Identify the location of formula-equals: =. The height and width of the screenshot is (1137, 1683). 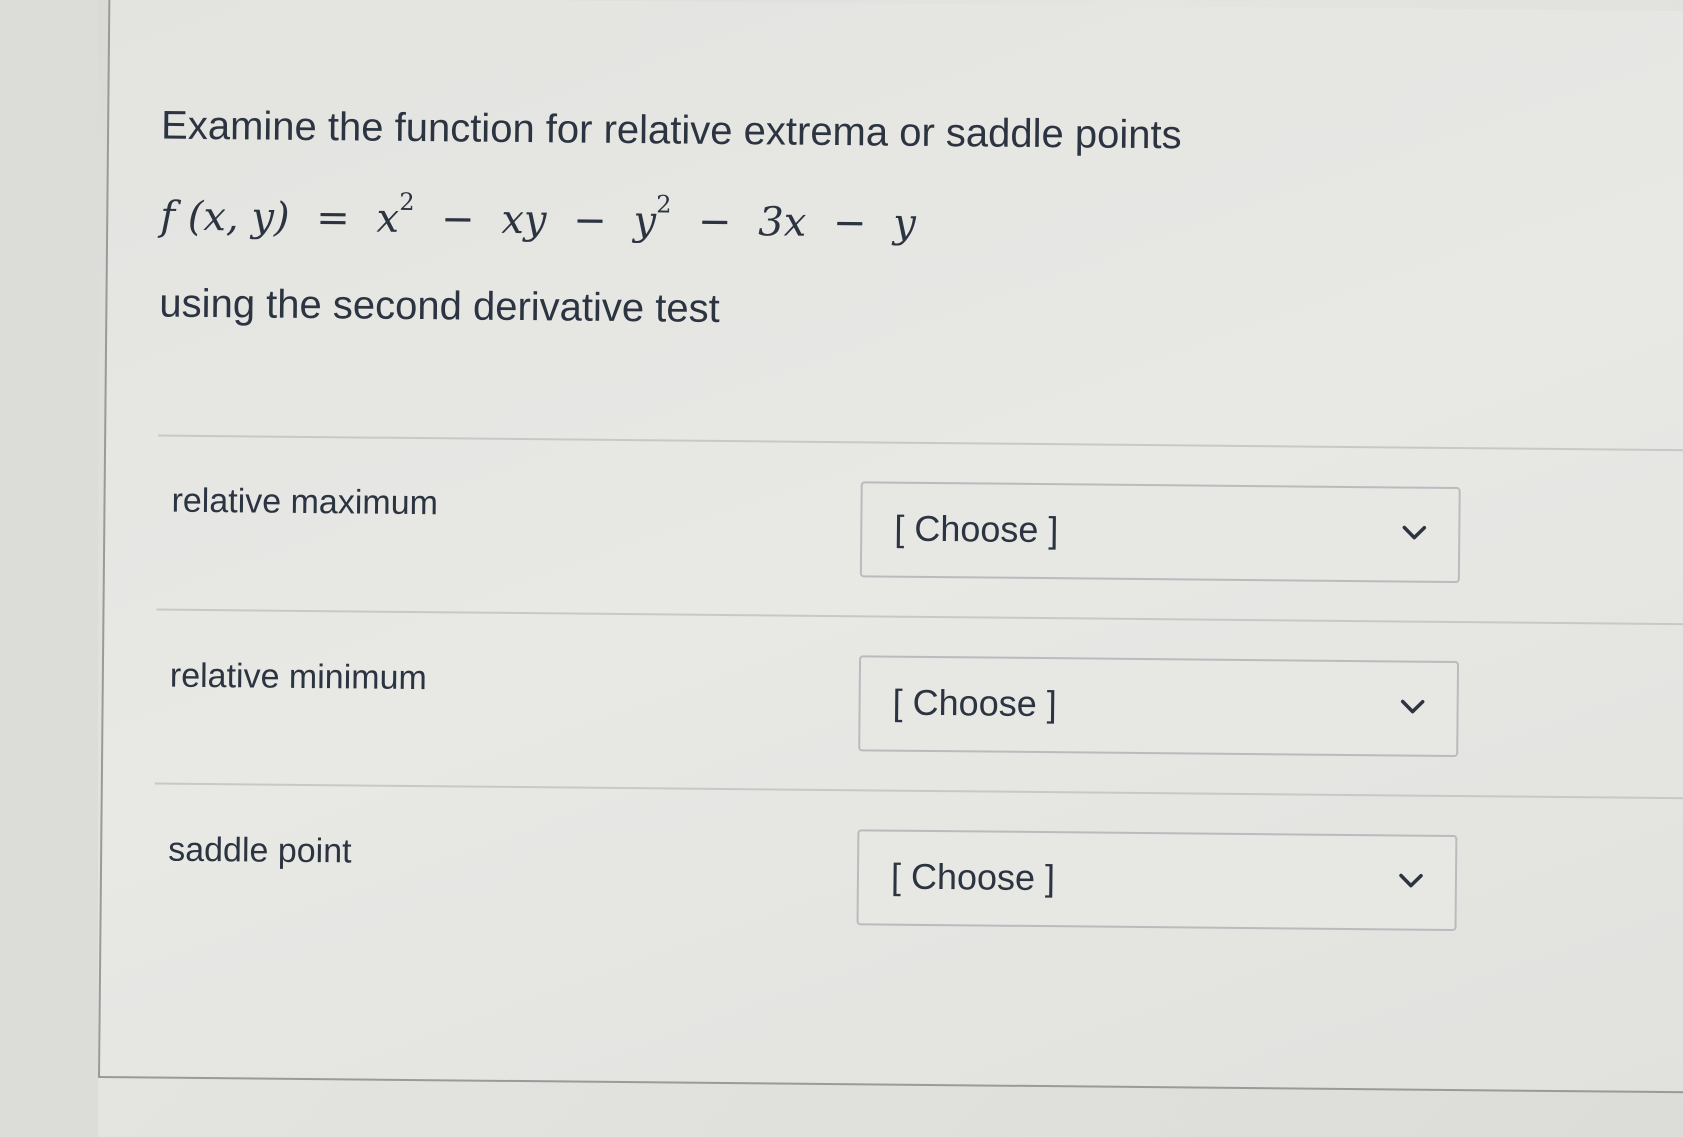
(333, 218).